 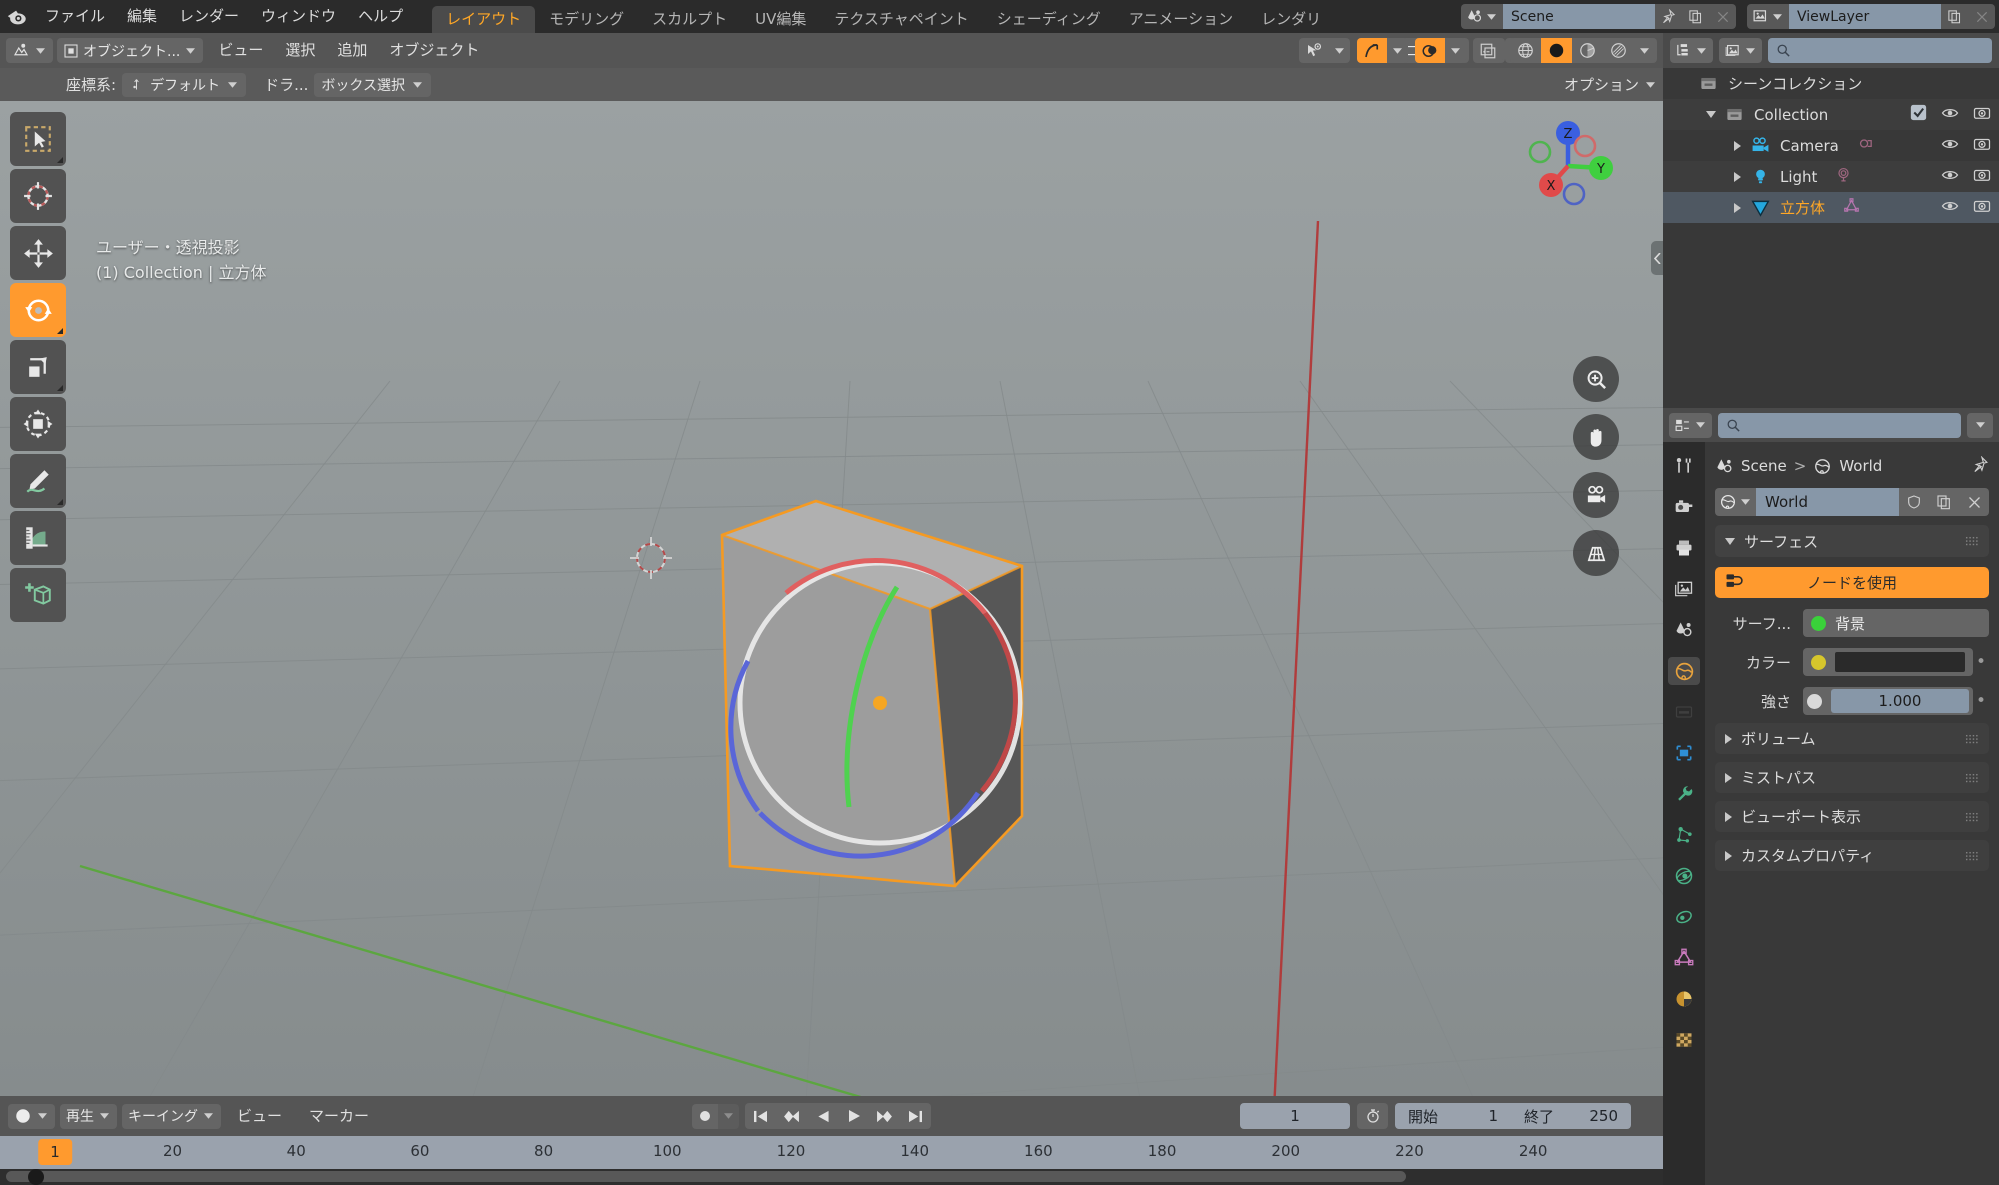 I want to click on unlink-world-icon, so click(x=1974, y=502).